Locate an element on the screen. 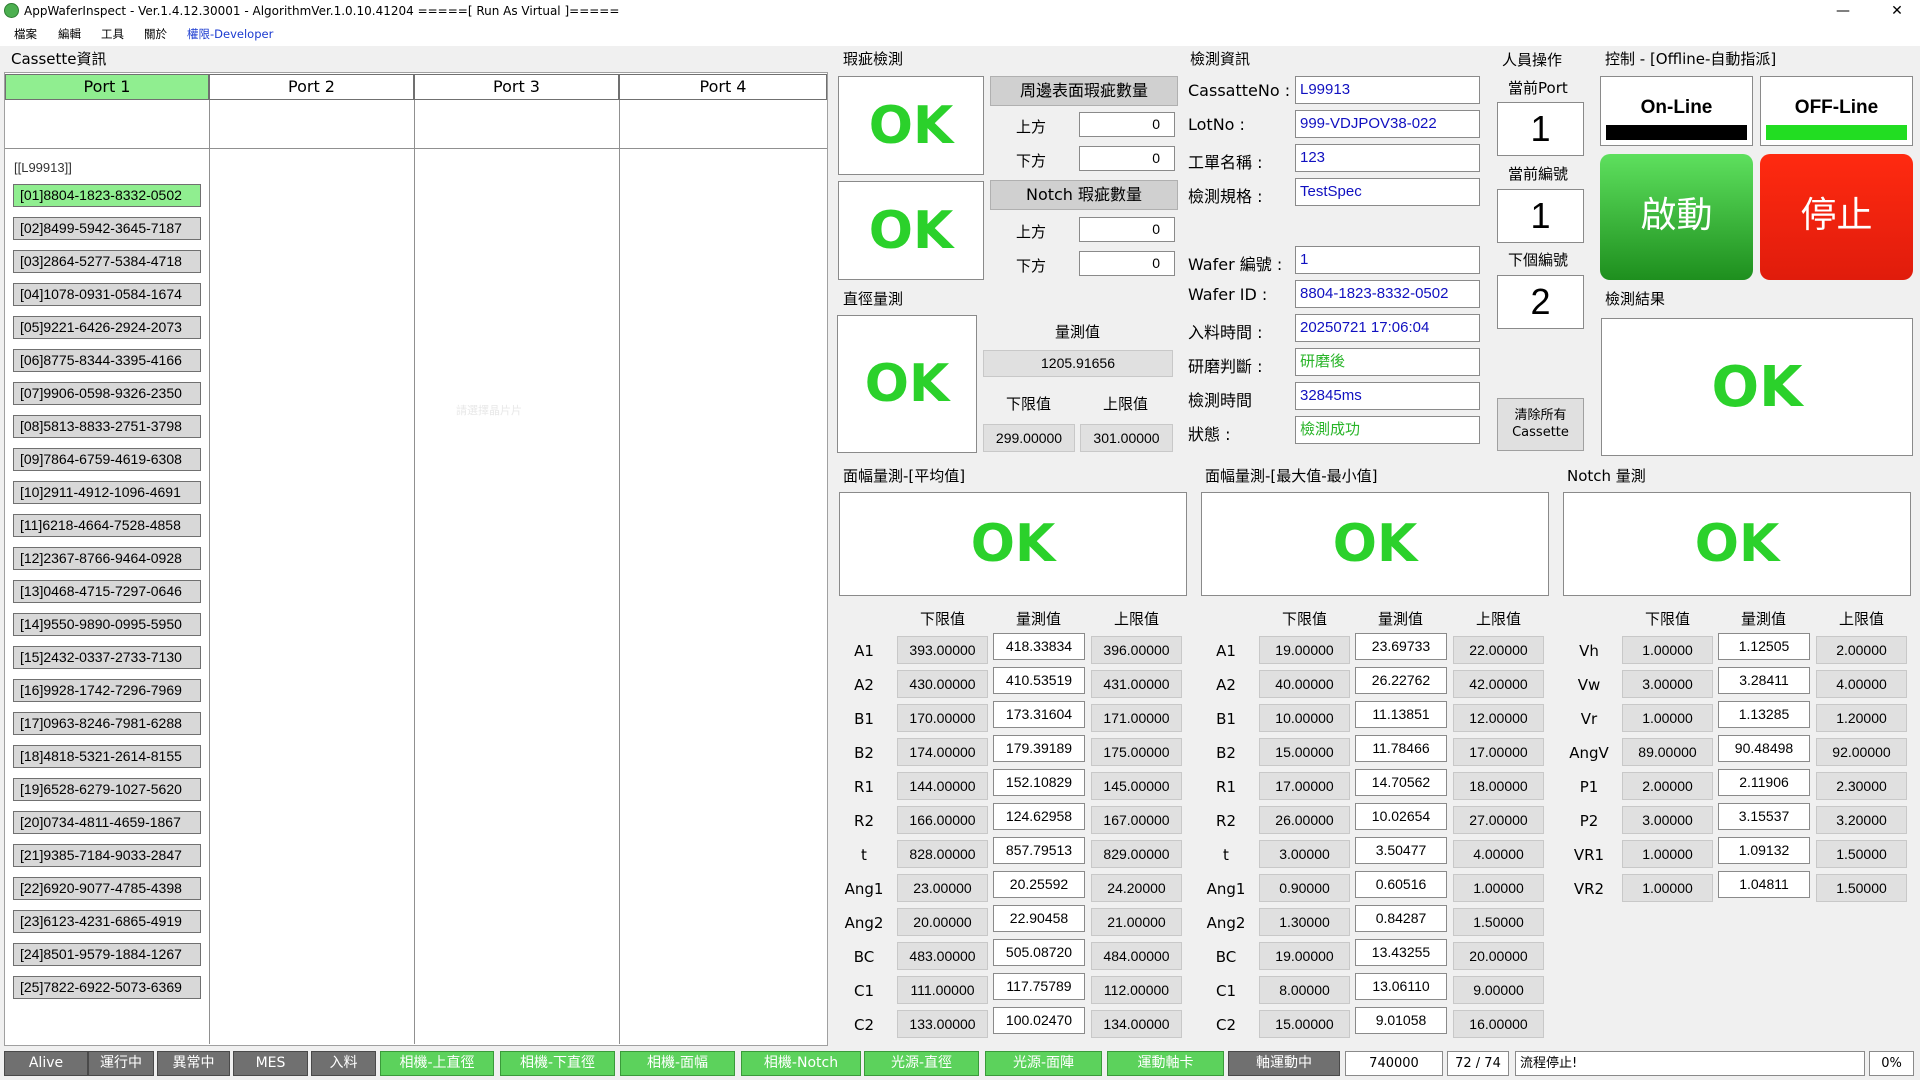  wafer-list-item: [04]1078-0931-0584-1674 is located at coordinates (107, 294).